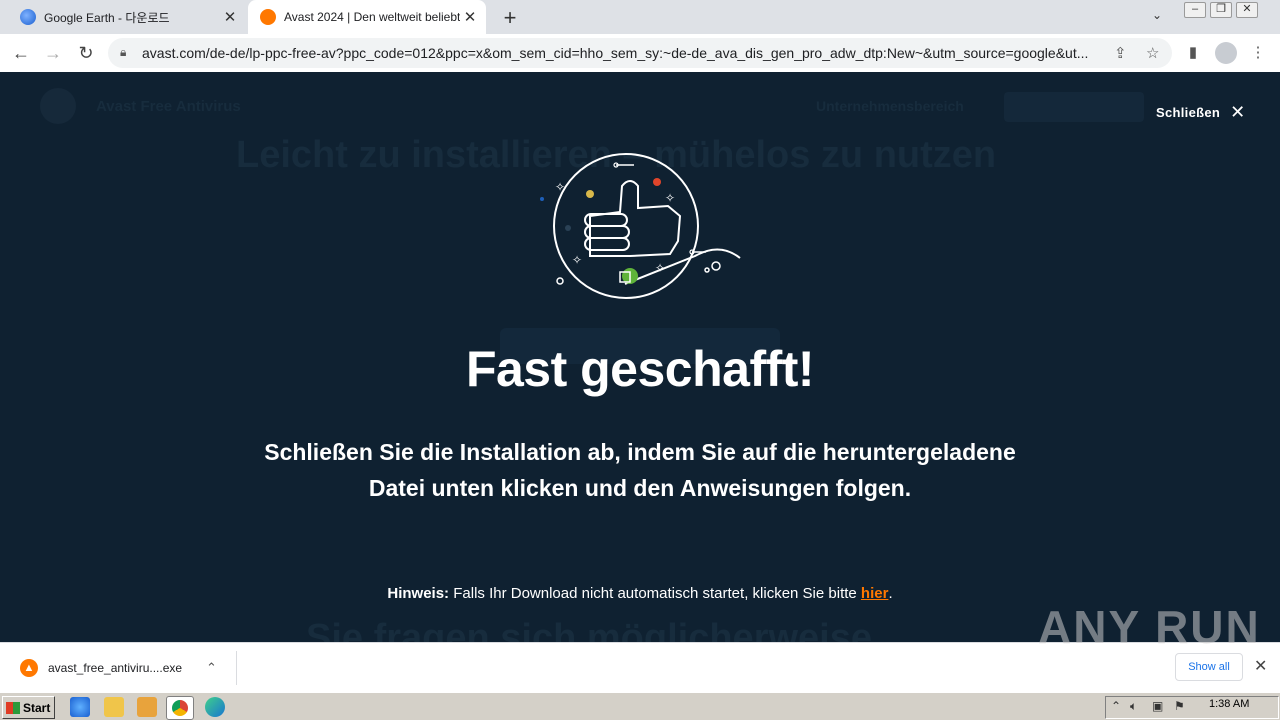 The width and height of the screenshot is (1280, 720). I want to click on tab-google-earth: Google Earth - 다운로드 ✕, so click(127, 17).